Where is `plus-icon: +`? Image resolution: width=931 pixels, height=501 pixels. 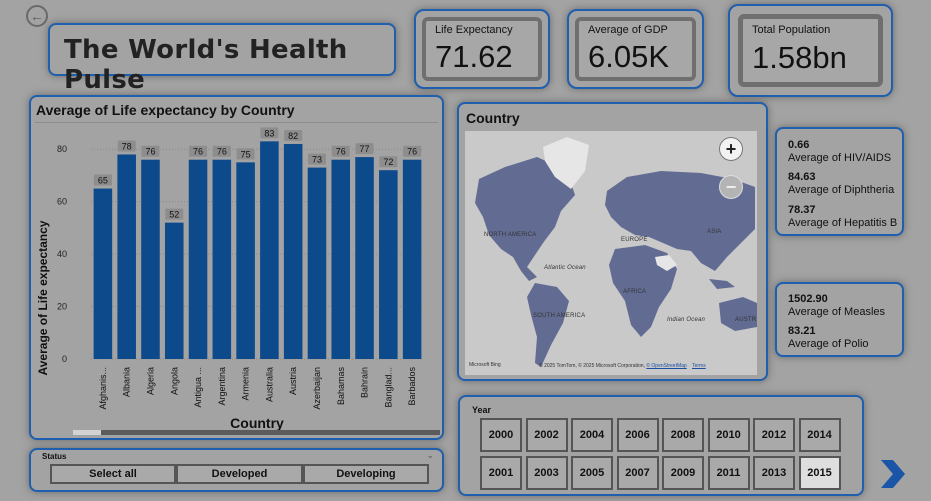 plus-icon: + is located at coordinates (731, 148).